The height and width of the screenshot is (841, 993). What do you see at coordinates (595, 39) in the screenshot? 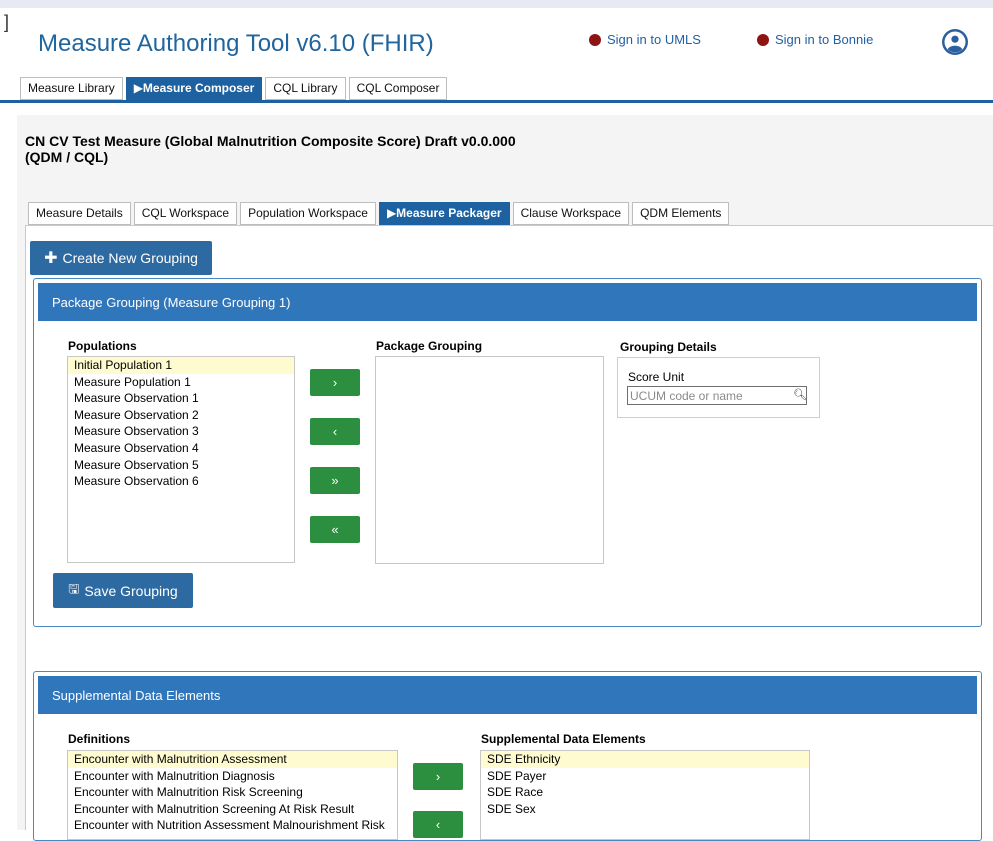
I see `umls-status-dot-icon` at bounding box center [595, 39].